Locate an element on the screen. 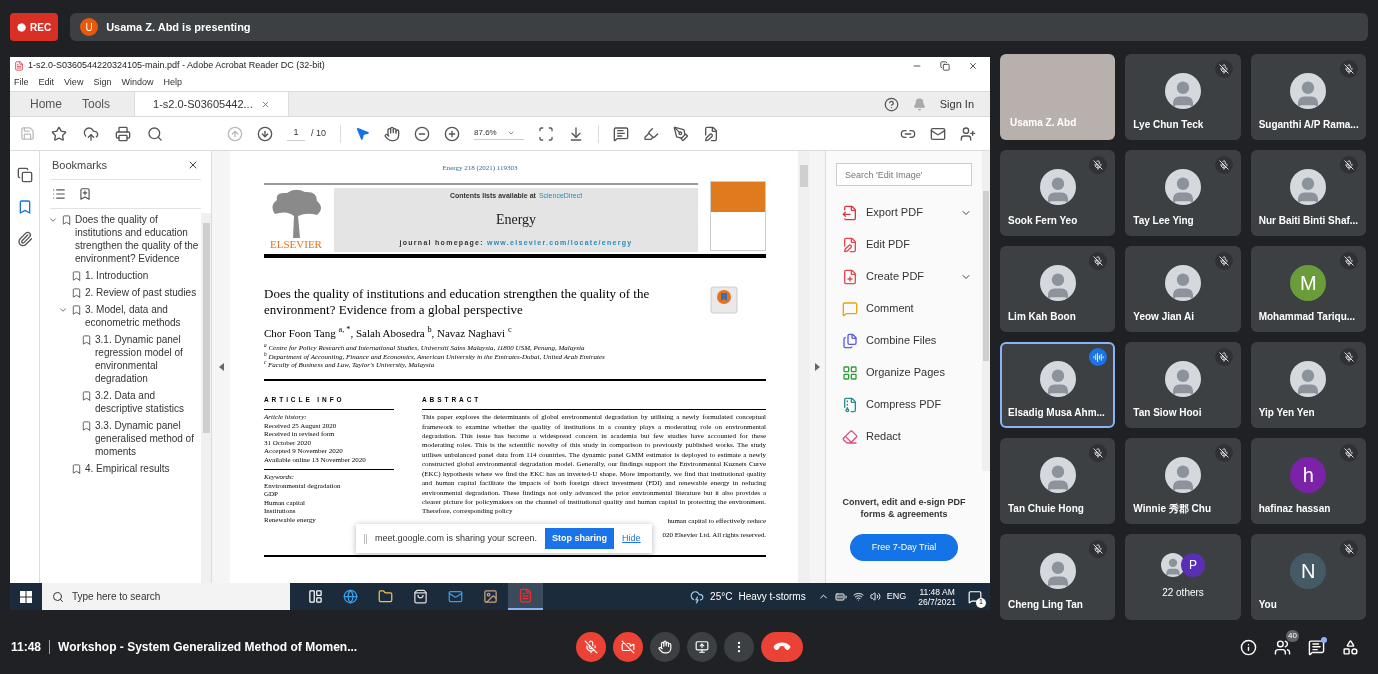  star-icon is located at coordinates (59, 133).